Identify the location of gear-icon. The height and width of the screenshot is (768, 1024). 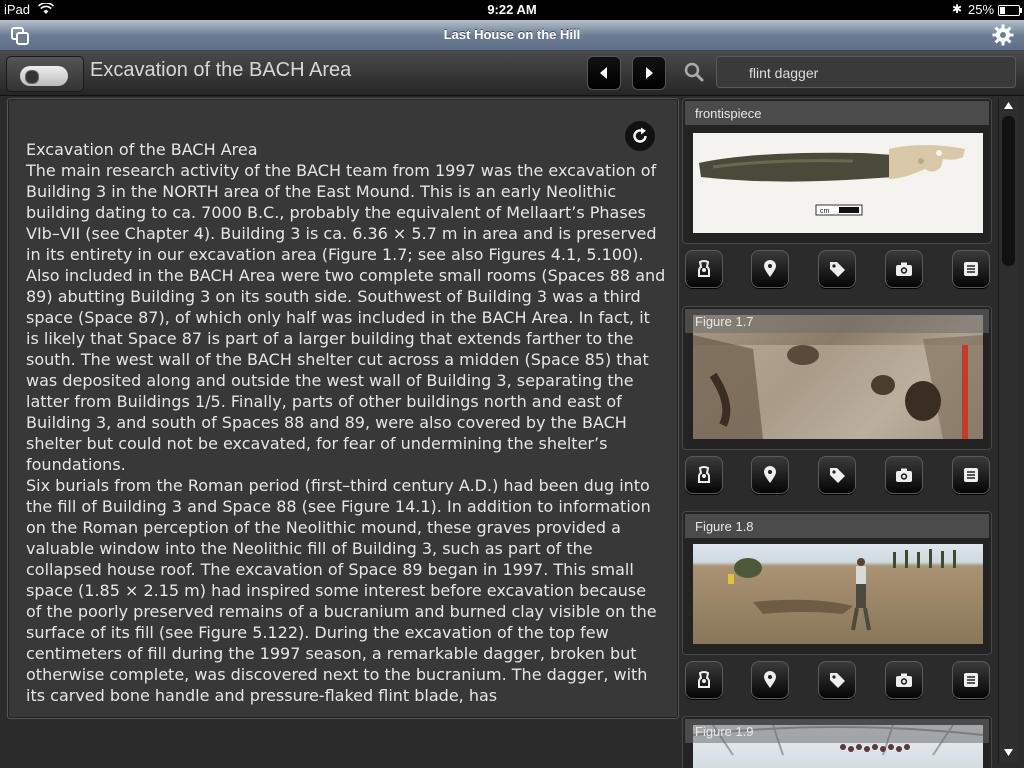
(1003, 35).